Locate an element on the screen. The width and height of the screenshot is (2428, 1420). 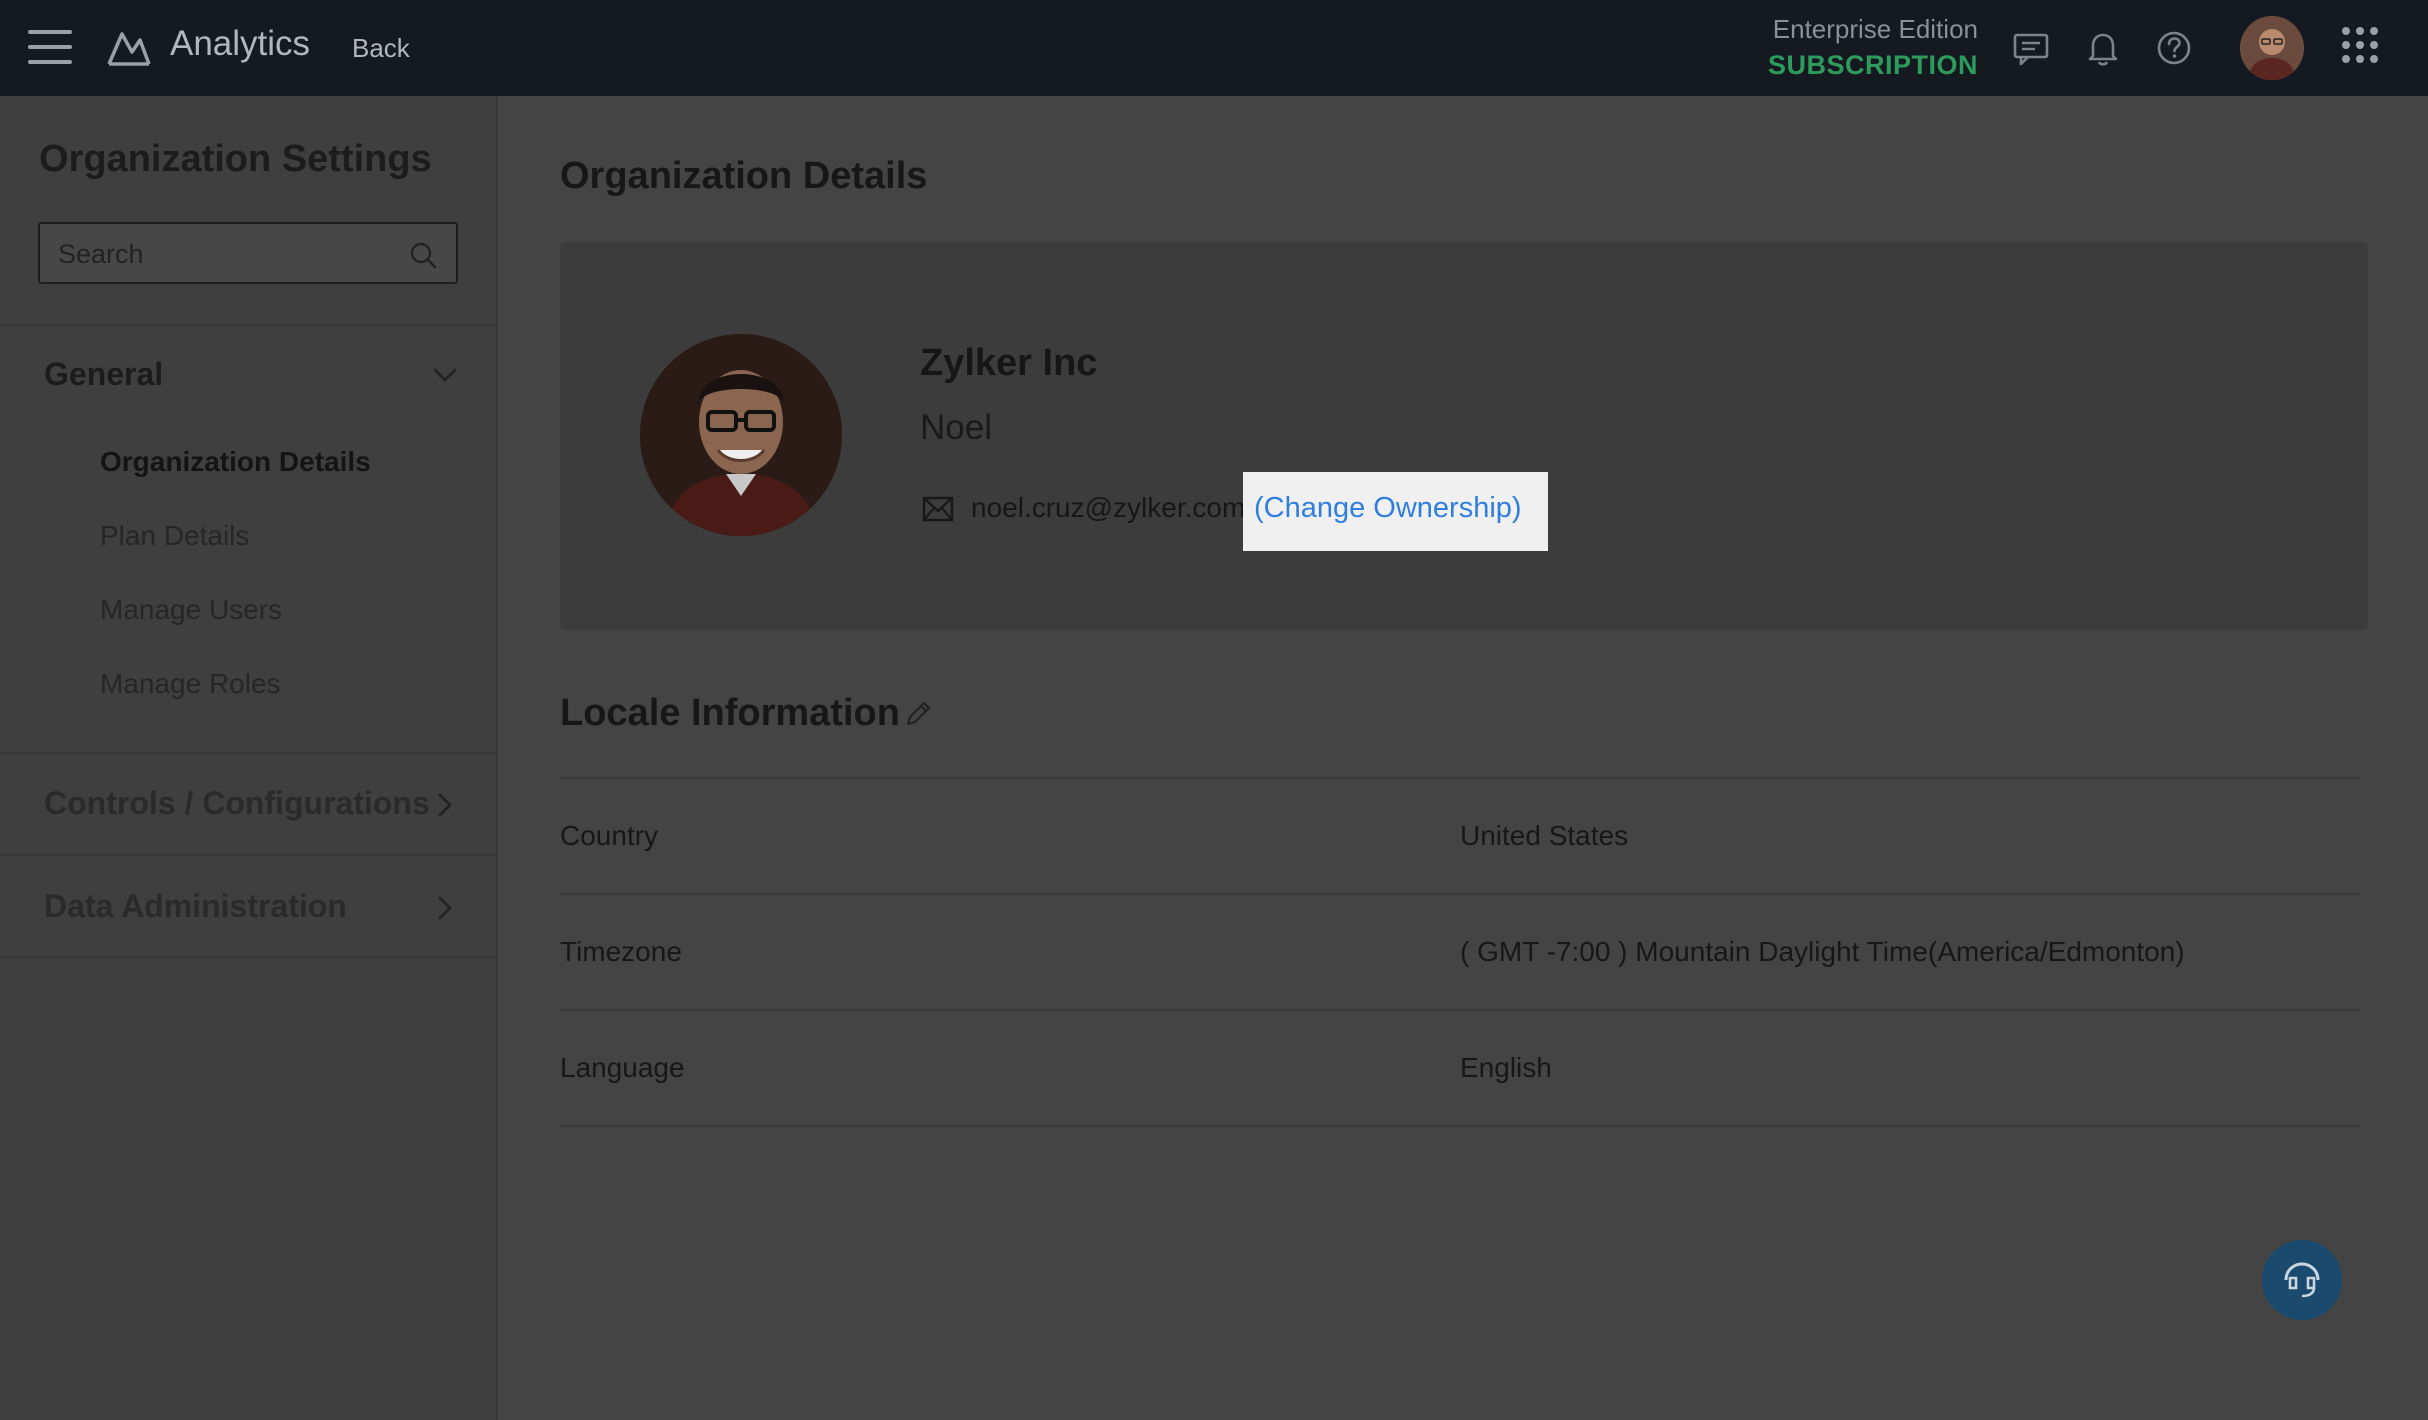
owner-email: noel.cruz@zylker.com is located at coordinates (1108, 507).